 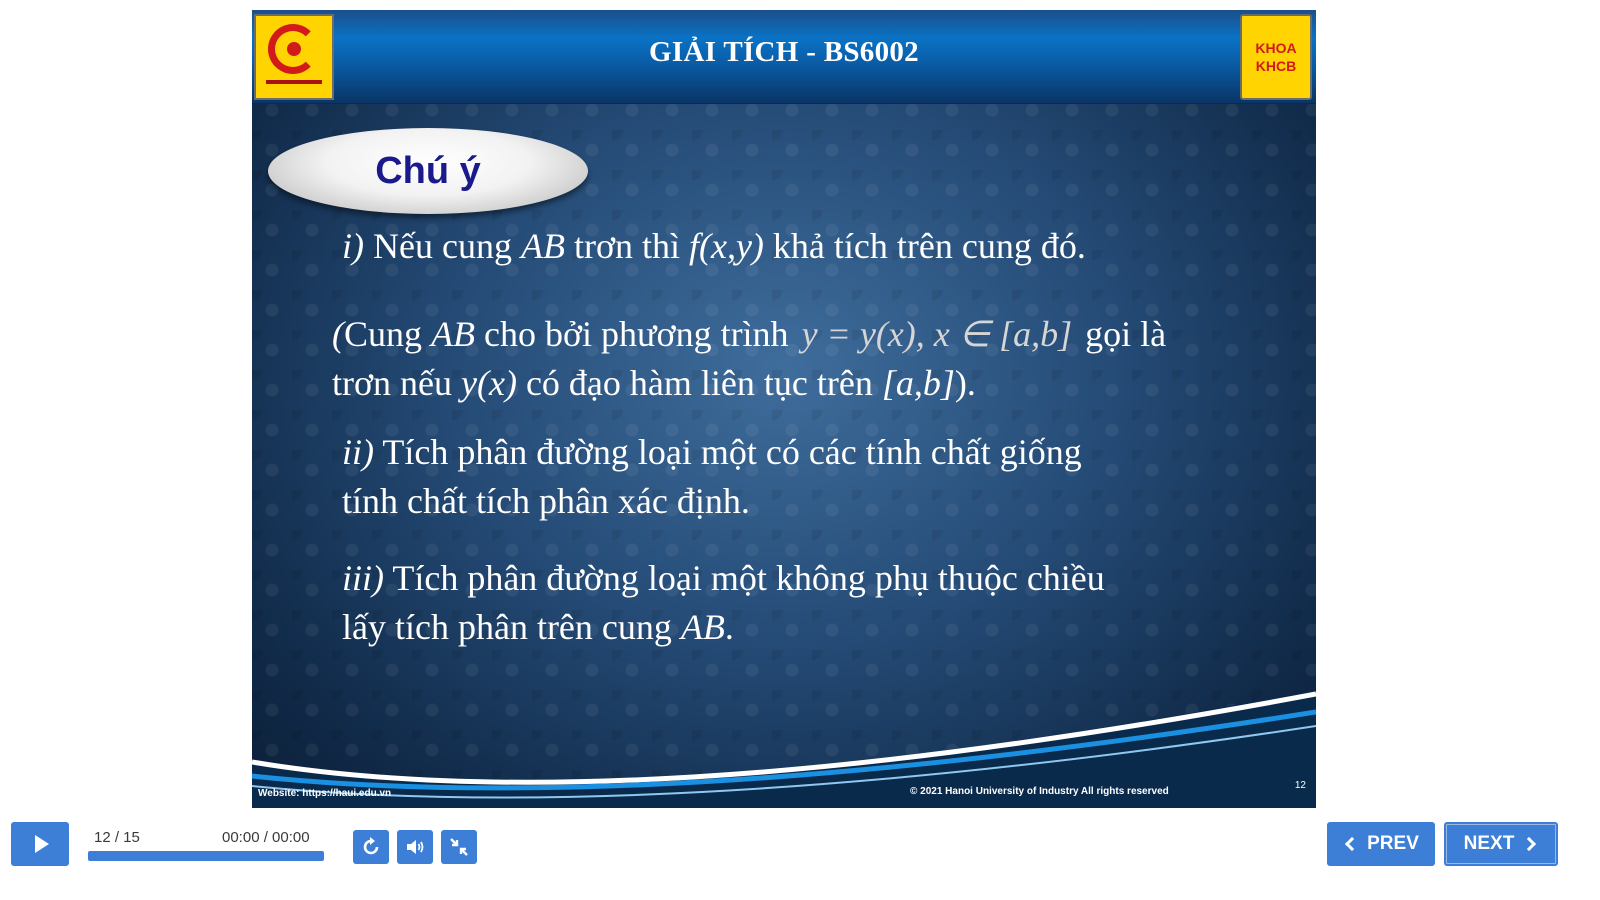 I want to click on exit-fullscreen-button, so click(x=459, y=847).